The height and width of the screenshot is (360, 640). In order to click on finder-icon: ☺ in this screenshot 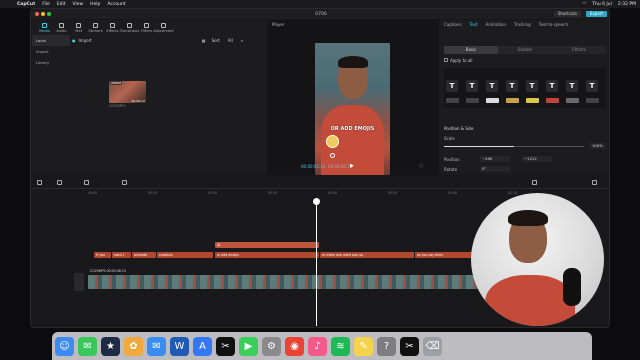, I will do `click(64, 346)`.